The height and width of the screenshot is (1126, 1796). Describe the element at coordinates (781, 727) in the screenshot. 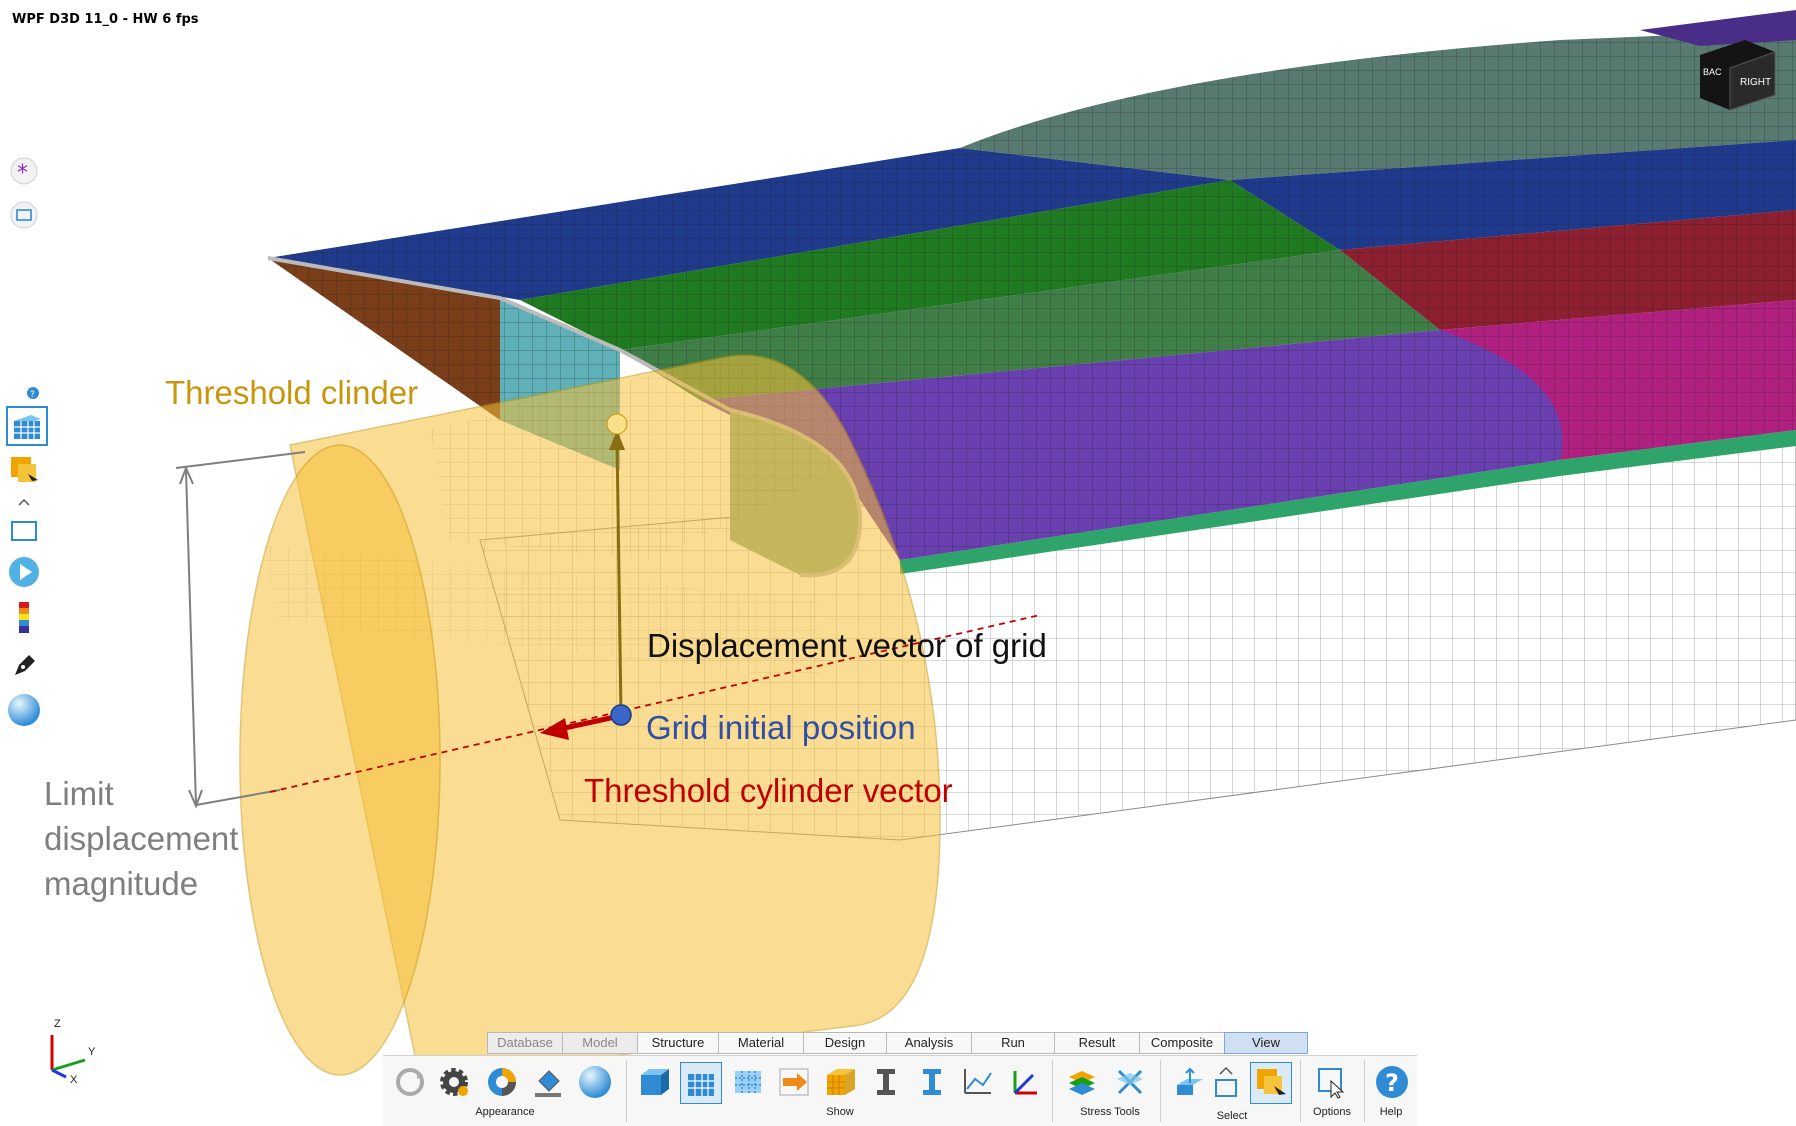

I see `grid-initial-position-label: Grid initial position` at that location.